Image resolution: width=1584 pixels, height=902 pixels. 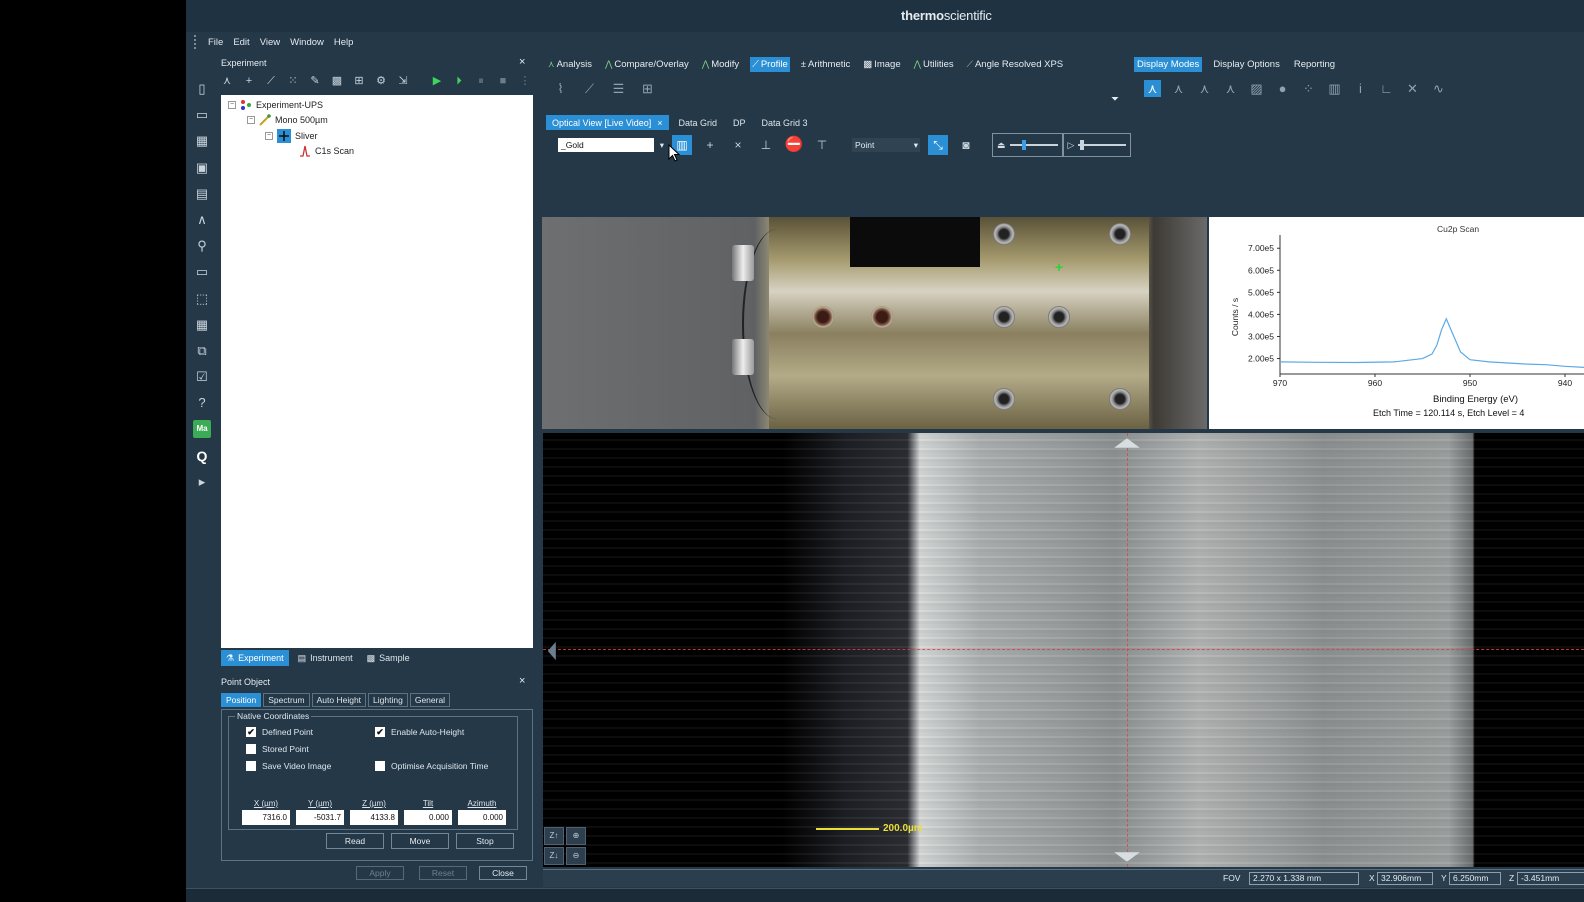 What do you see at coordinates (1282, 88) in the screenshot?
I see `display-mode-6-icon: ●` at bounding box center [1282, 88].